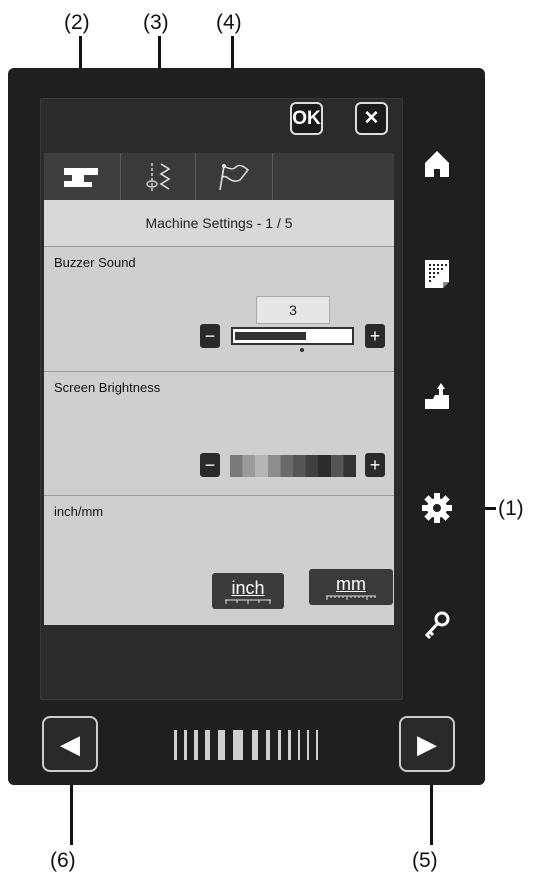 This screenshot has height=881, width=537. Describe the element at coordinates (219, 560) in the screenshot. I see `units-panel: inch/mm inch mm` at that location.